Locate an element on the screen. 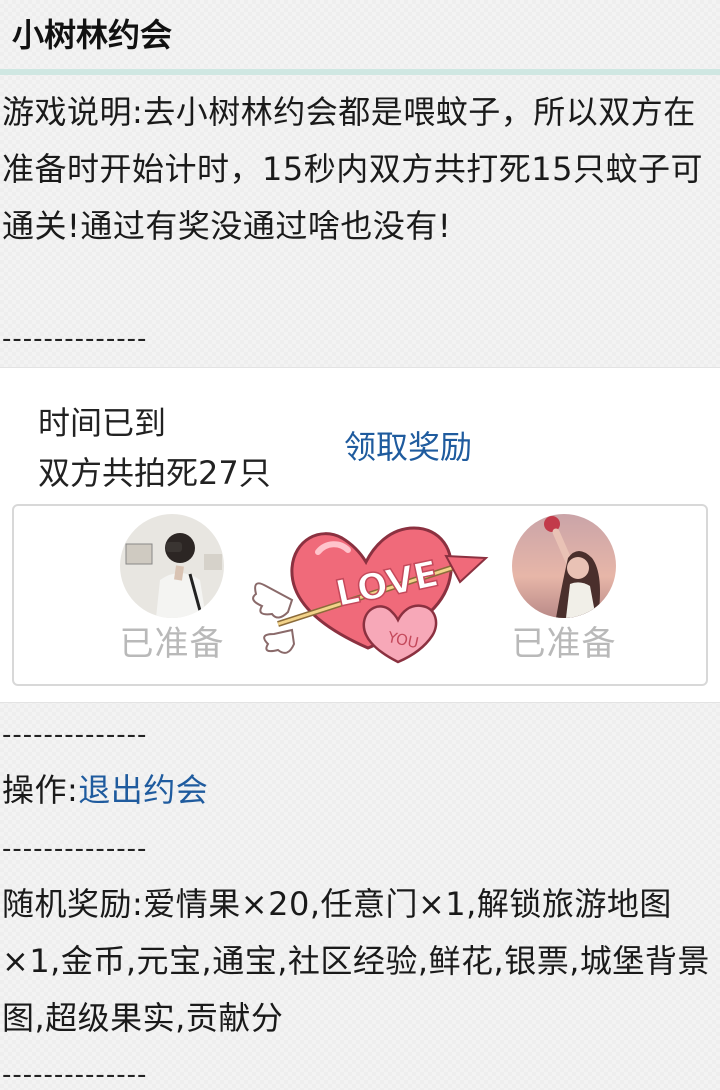 This screenshot has height=1090, width=720. result-status: 时间已到 双方共拍死27只 is located at coordinates (154, 448).